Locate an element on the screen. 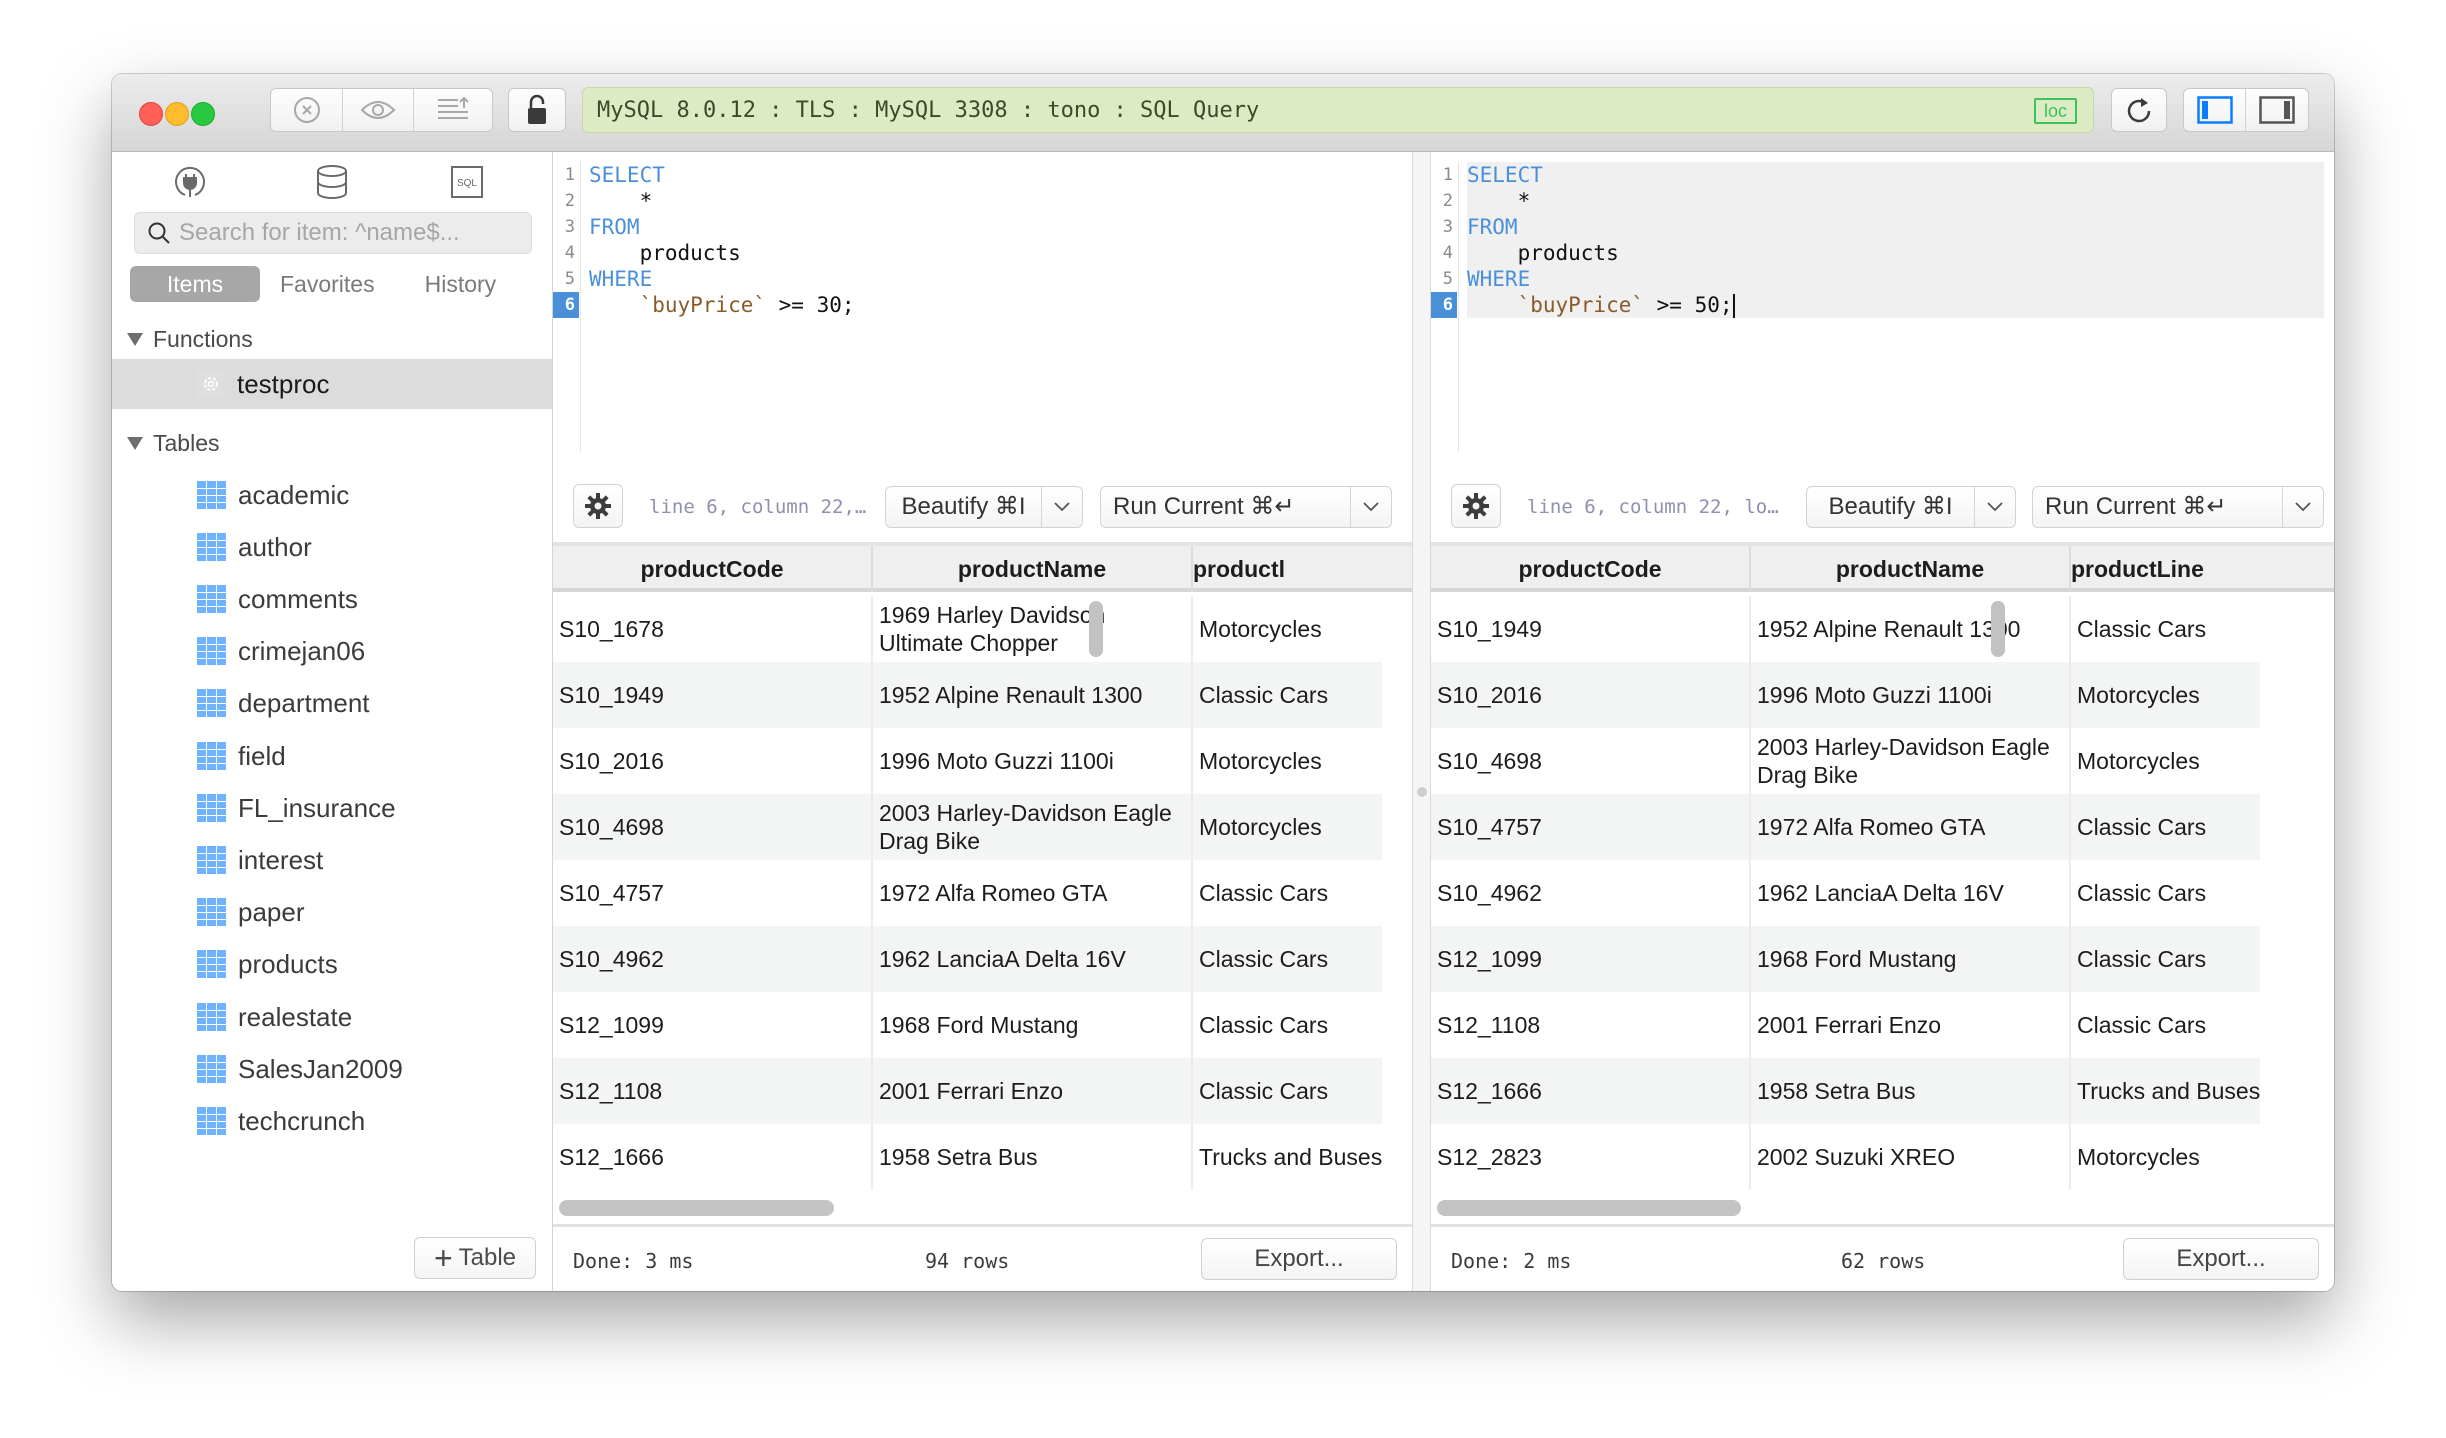  table-item: paper is located at coordinates (332, 913).